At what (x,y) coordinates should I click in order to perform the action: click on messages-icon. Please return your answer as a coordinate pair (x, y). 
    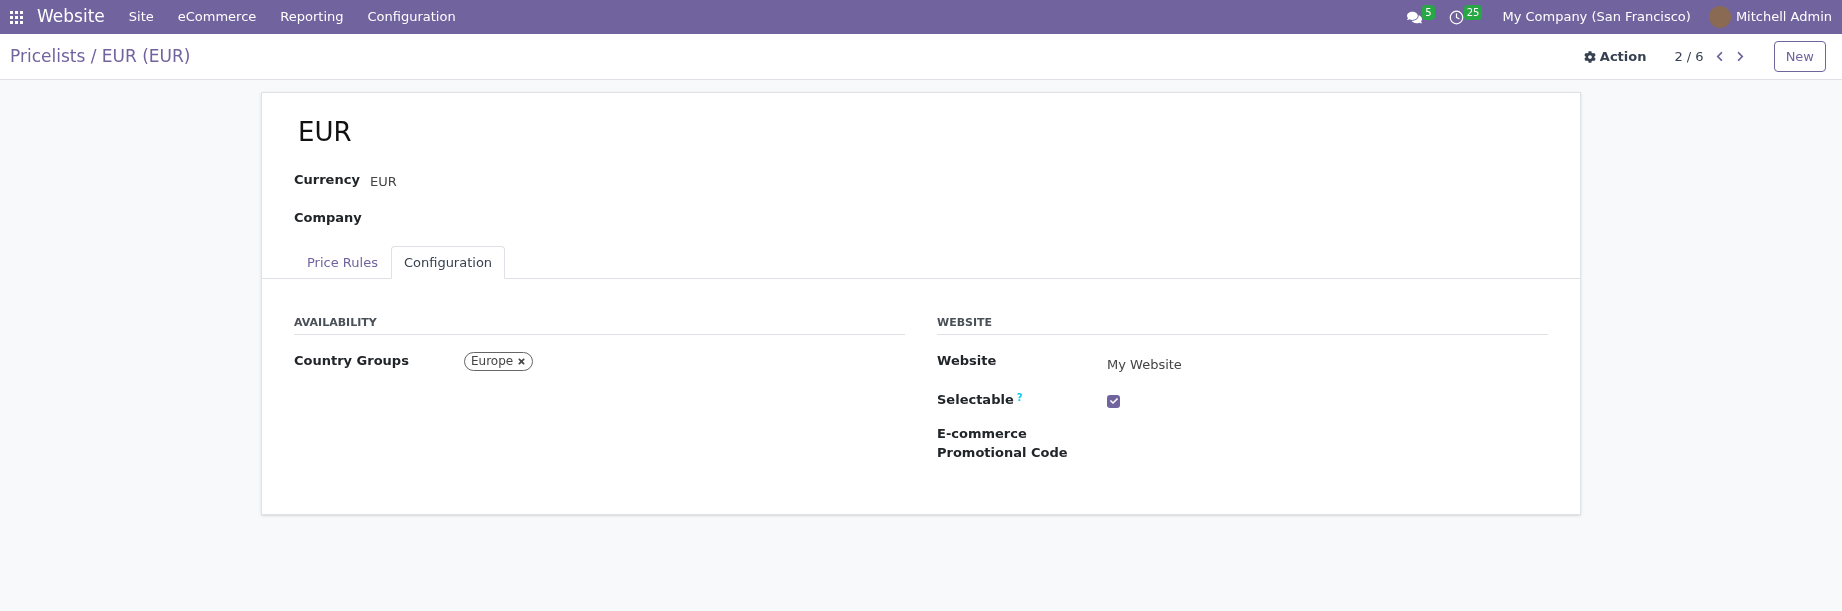
    Looking at the image, I should click on (1415, 17).